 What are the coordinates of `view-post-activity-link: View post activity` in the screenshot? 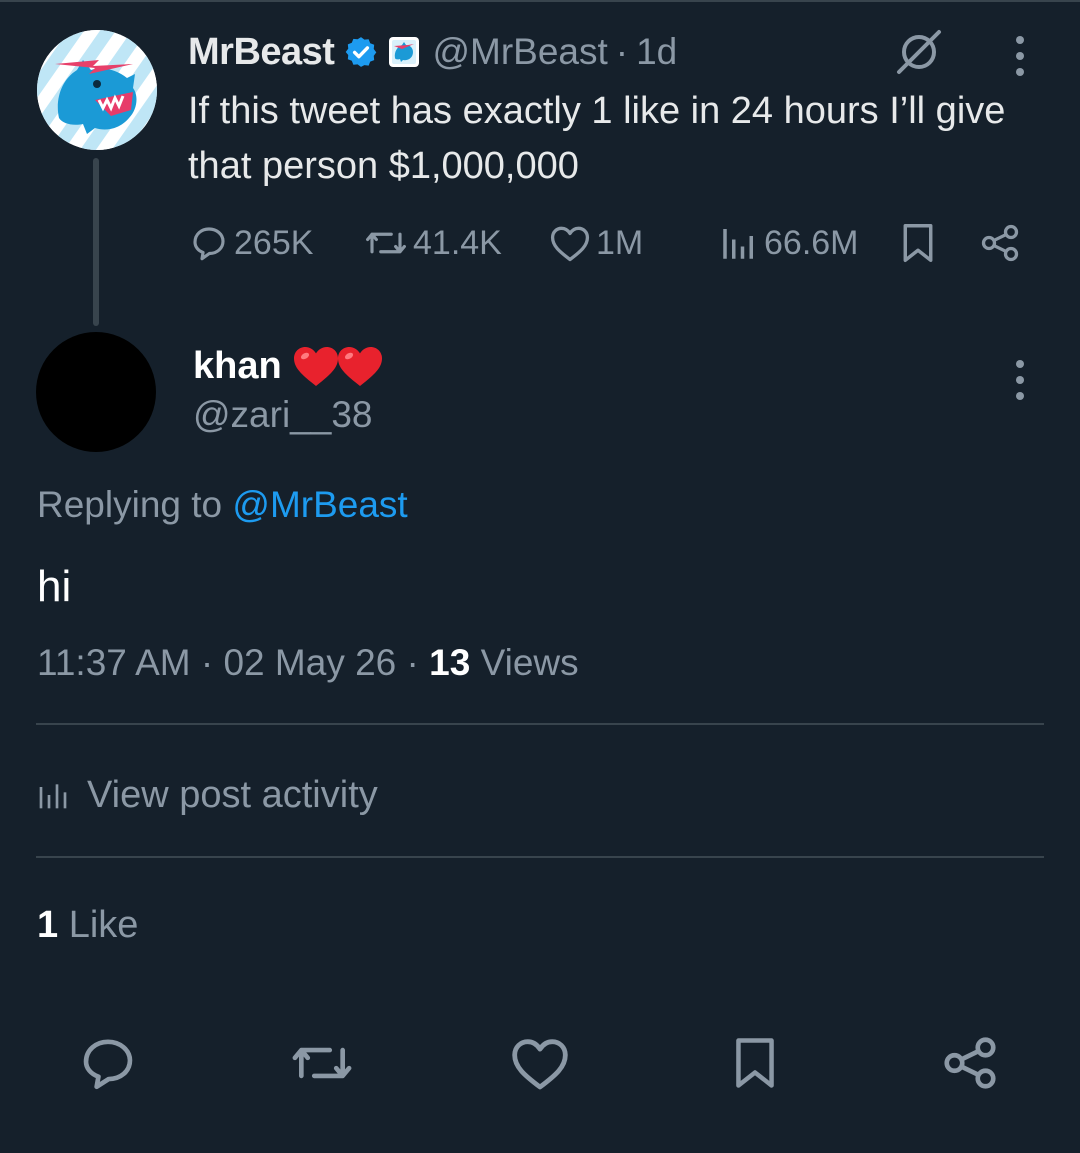 It's located at (207, 795).